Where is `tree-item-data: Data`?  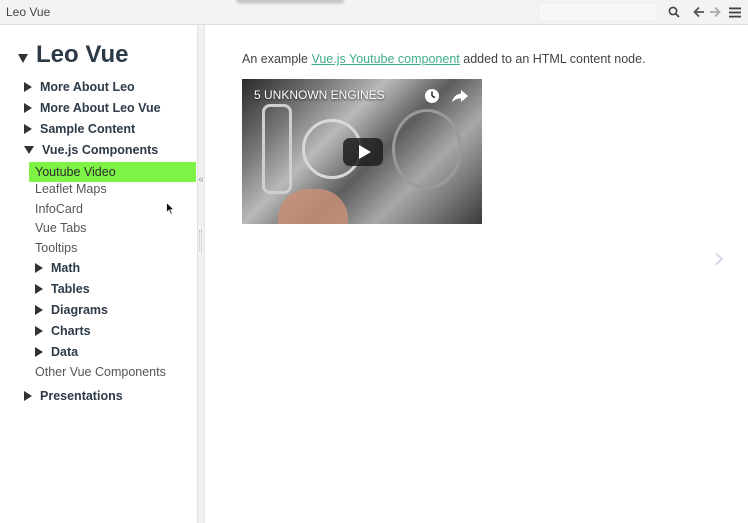 tree-item-data: Data is located at coordinates (56, 352).